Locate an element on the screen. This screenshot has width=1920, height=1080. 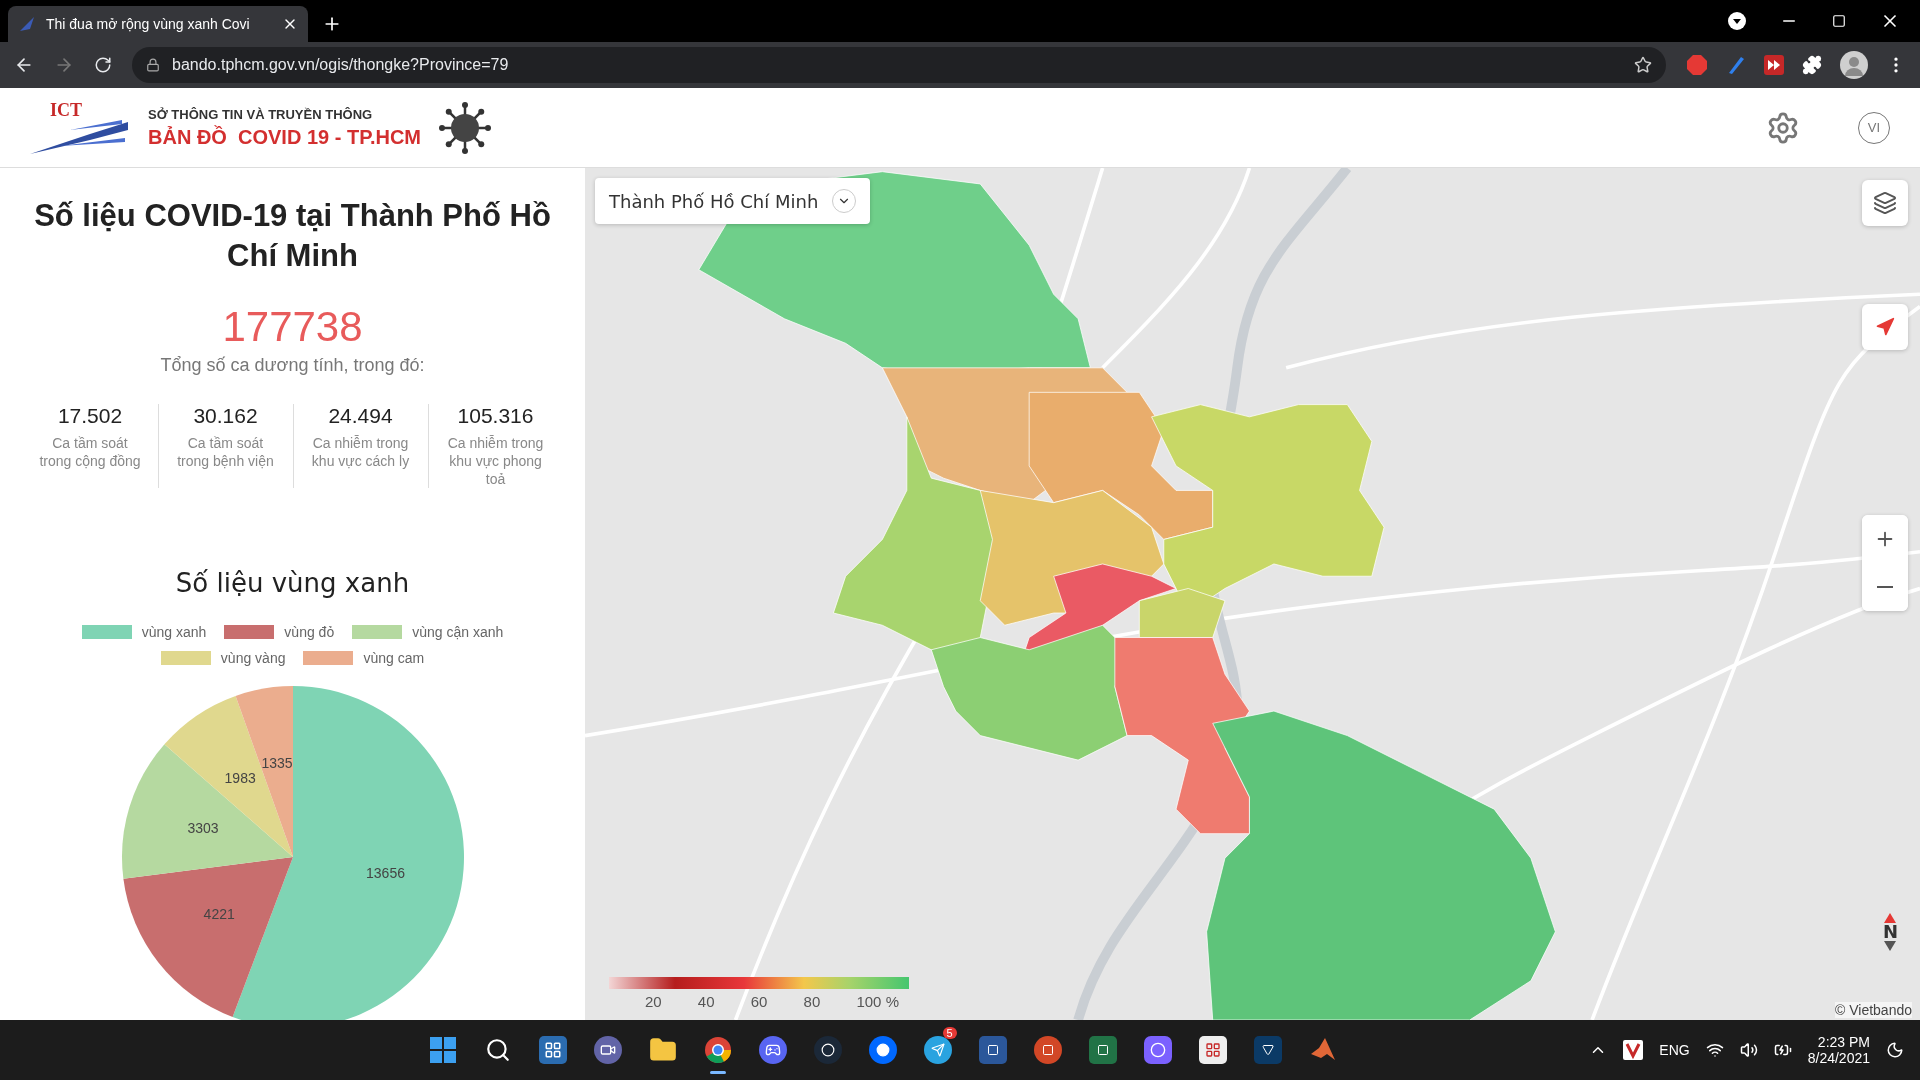
extensions-icon is located at coordinates (1812, 65).